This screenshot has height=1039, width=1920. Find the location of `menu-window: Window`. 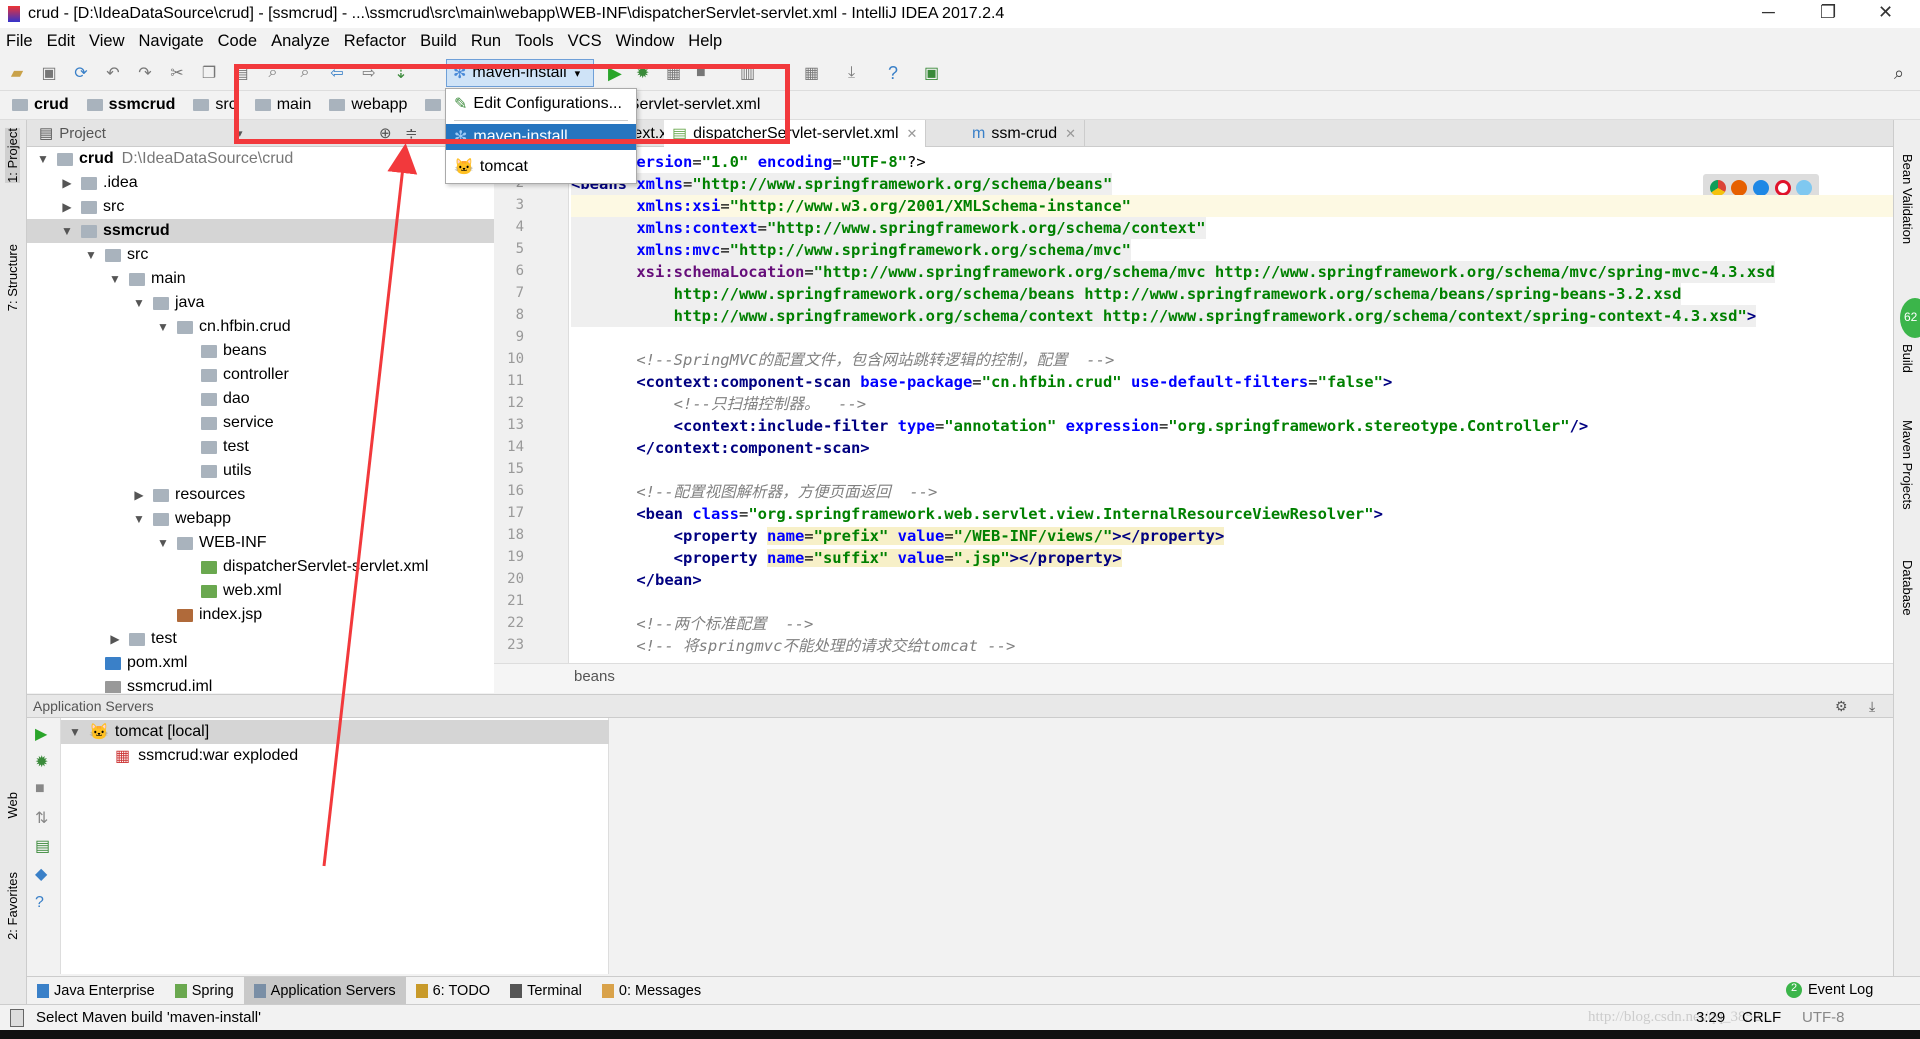

menu-window: Window is located at coordinates (645, 41).